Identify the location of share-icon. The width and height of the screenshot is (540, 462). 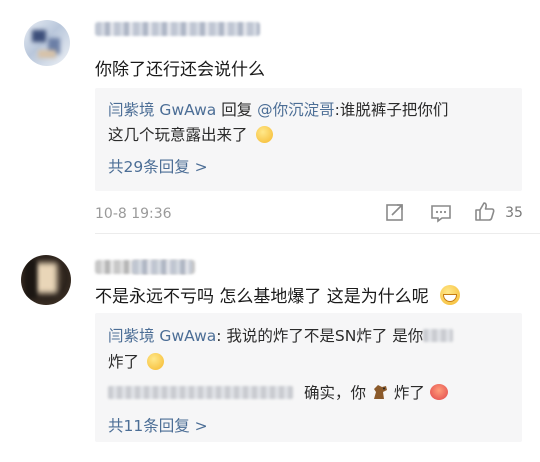
(395, 214).